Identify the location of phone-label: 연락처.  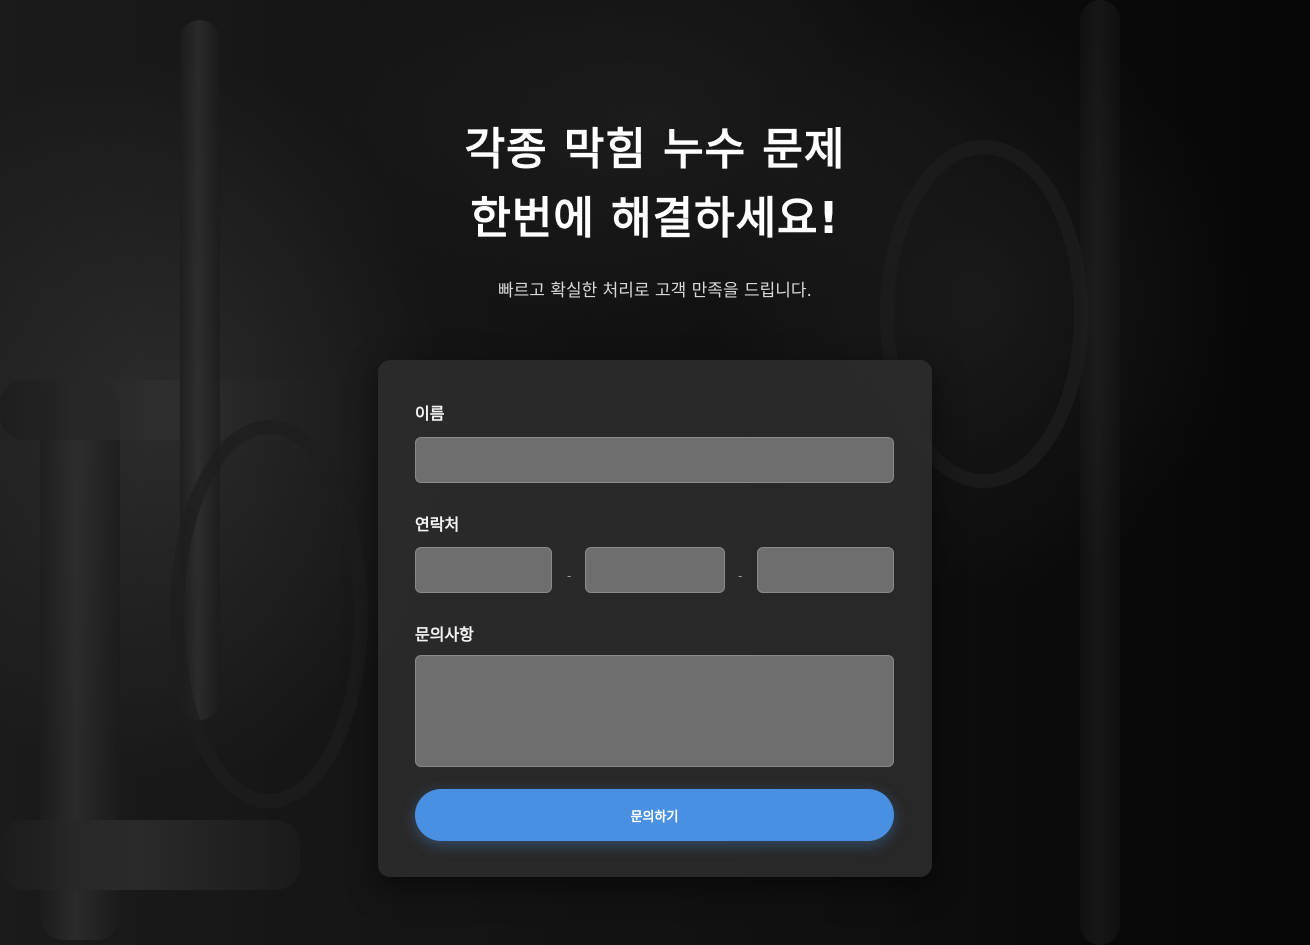
(437, 524).